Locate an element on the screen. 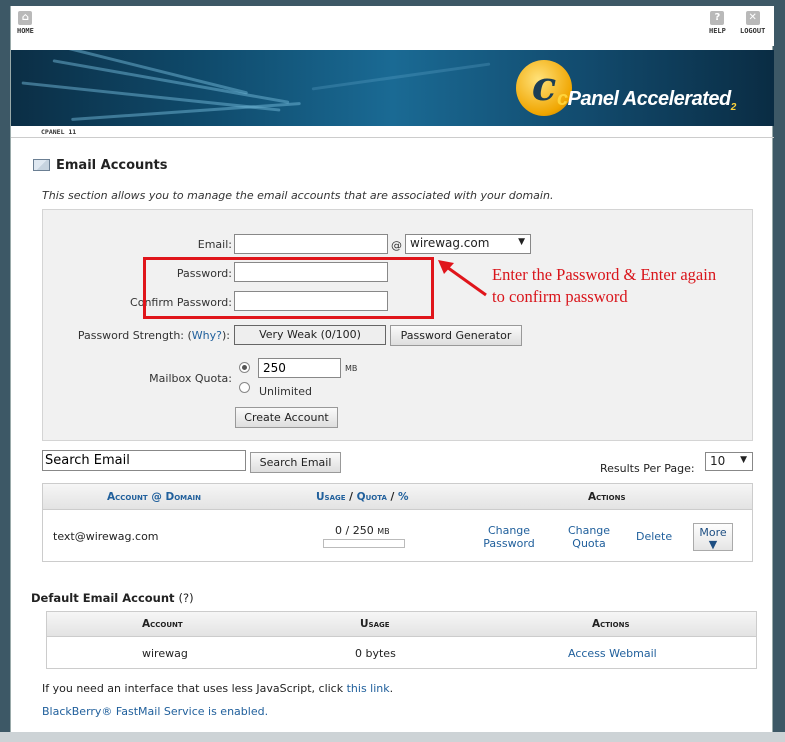 The image size is (785, 742). results-per-page-select: 10 ▼ is located at coordinates (729, 461).